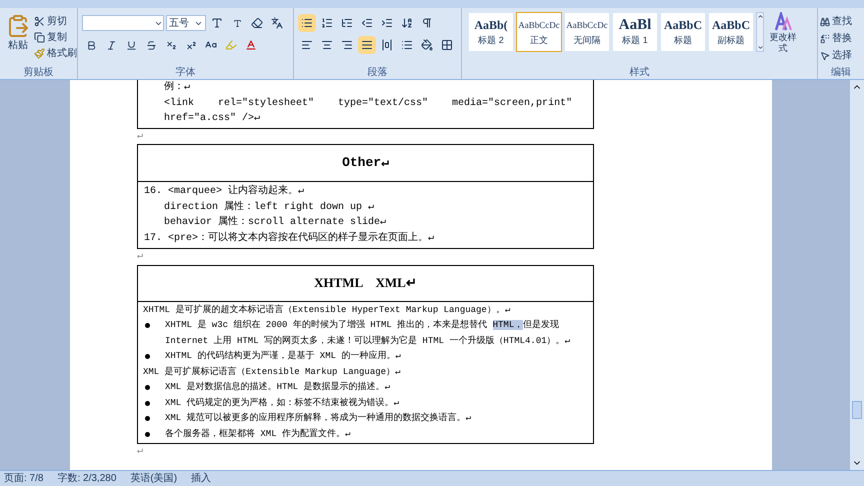  I want to click on table-heading: XHTML XML↵, so click(365, 284).